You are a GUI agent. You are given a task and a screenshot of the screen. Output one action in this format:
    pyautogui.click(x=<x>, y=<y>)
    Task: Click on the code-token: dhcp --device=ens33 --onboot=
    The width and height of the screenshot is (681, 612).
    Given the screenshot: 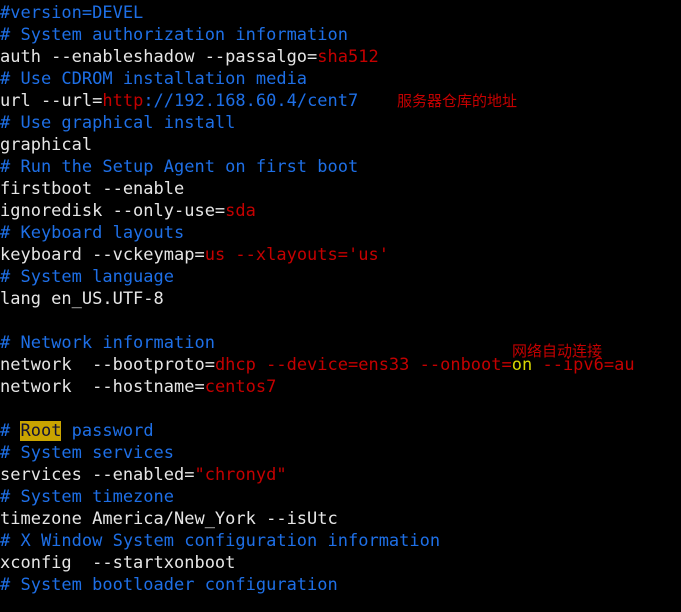 What is the action you would take?
    pyautogui.click(x=363, y=365)
    